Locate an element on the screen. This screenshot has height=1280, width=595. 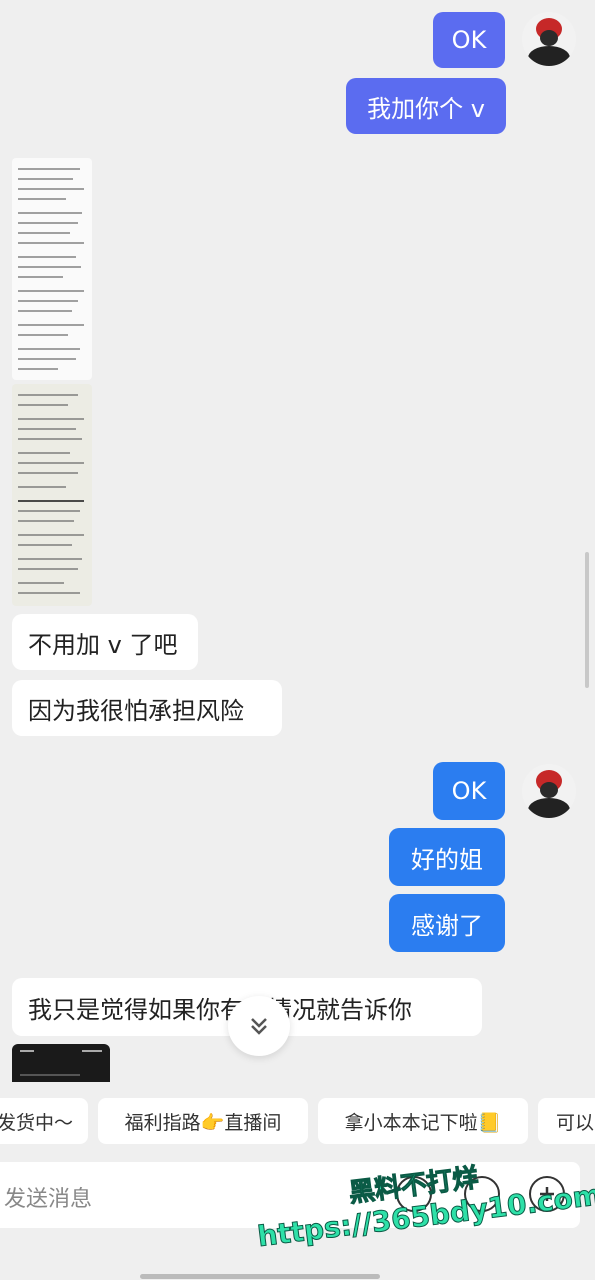
scroll-down-button is located at coordinates (259, 1026).